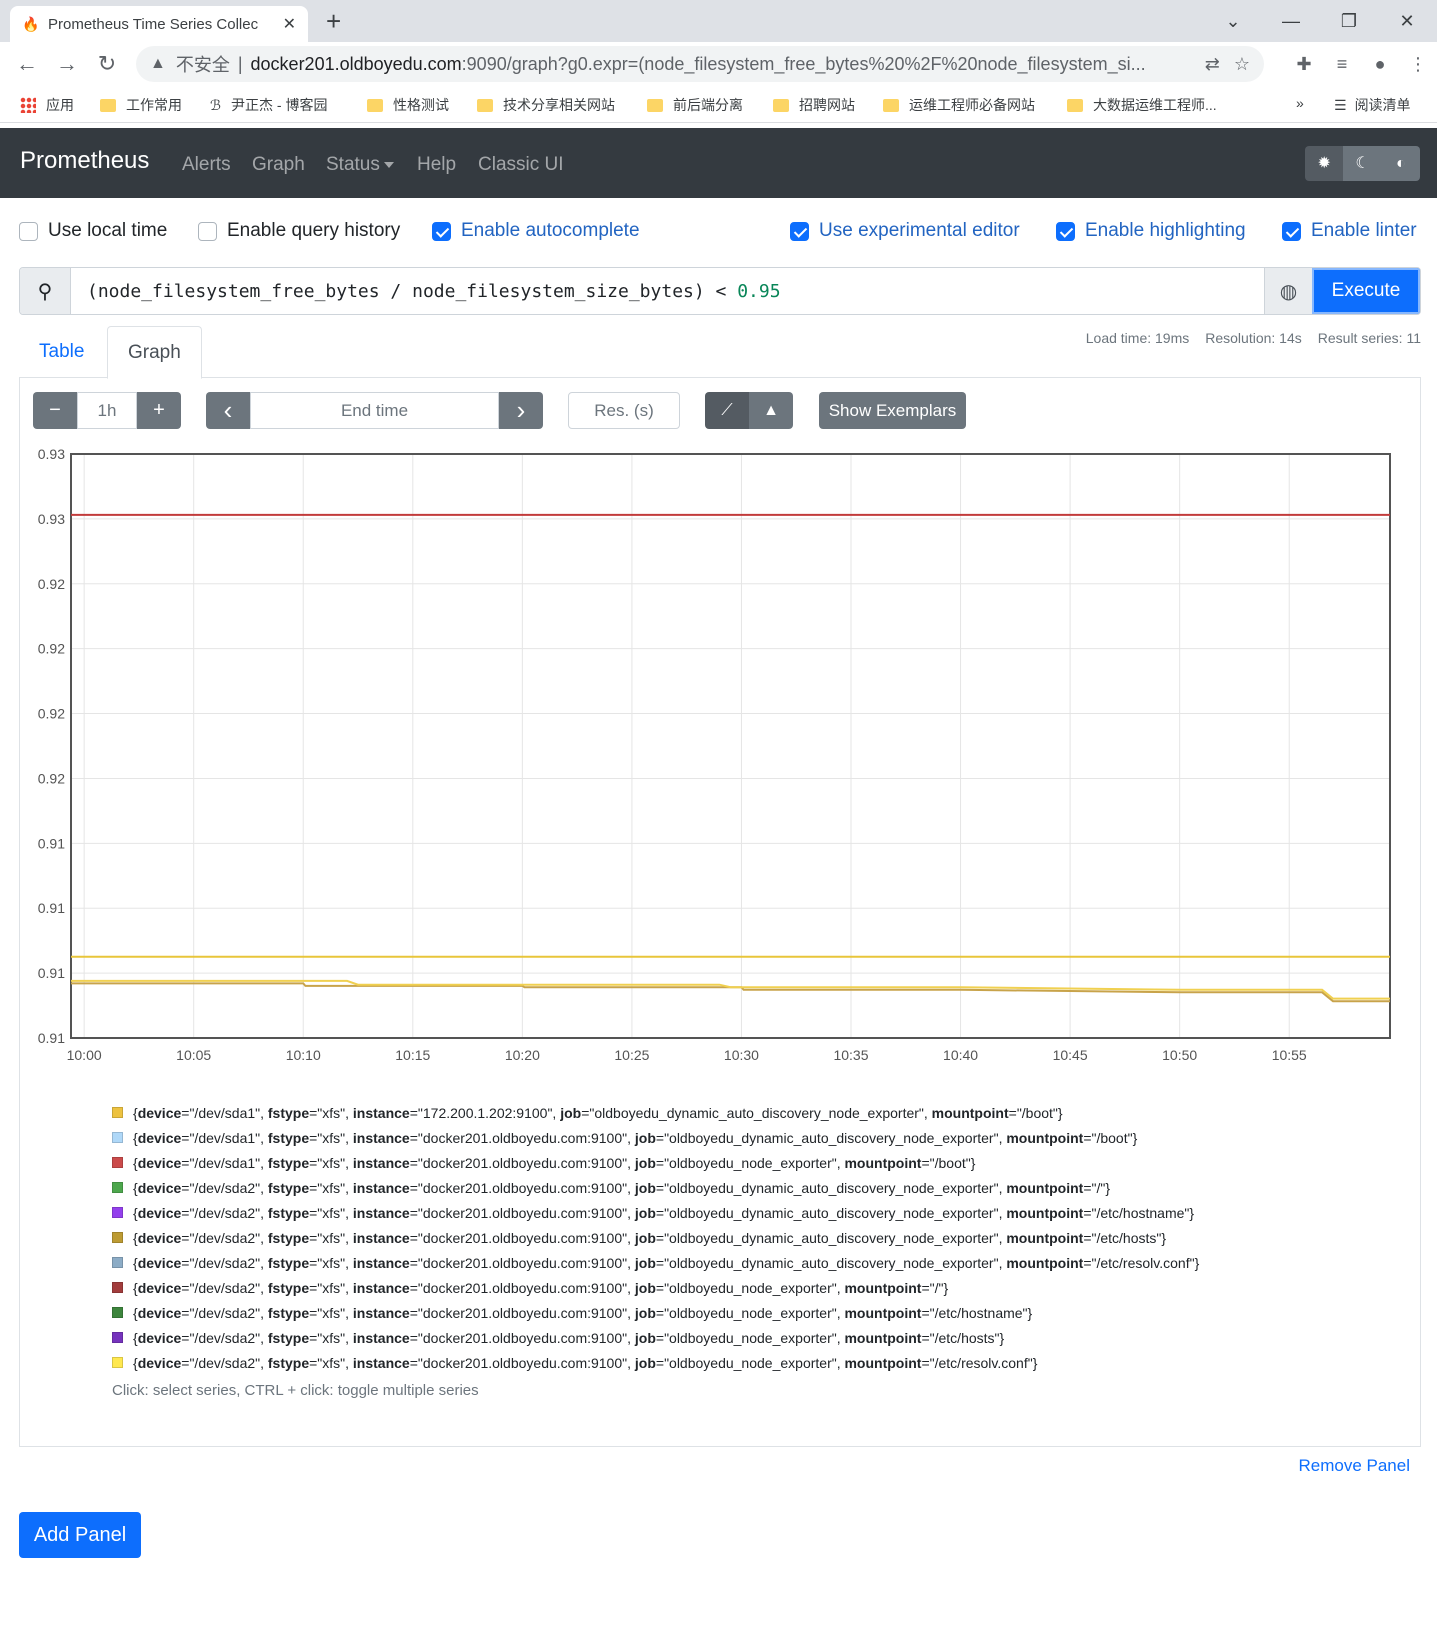 The image size is (1437, 1651). What do you see at coordinates (159, 24) in the screenshot?
I see `browser-tab: 🔥 Prometheus Time Series Collec ✕` at bounding box center [159, 24].